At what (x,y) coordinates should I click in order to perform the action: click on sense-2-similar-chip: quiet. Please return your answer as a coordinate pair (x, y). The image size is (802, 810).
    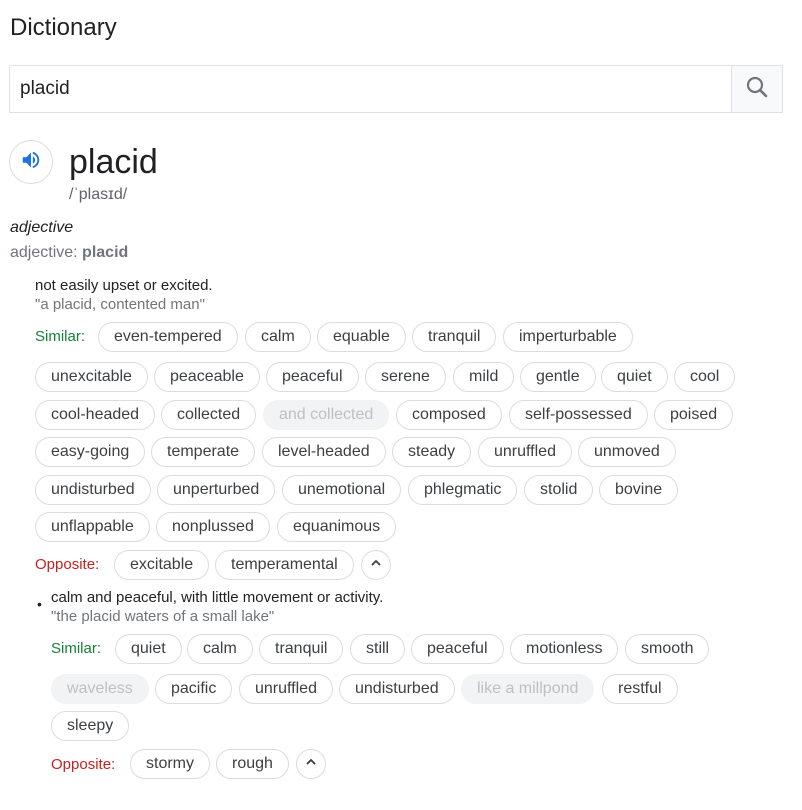
    Looking at the image, I should click on (148, 649).